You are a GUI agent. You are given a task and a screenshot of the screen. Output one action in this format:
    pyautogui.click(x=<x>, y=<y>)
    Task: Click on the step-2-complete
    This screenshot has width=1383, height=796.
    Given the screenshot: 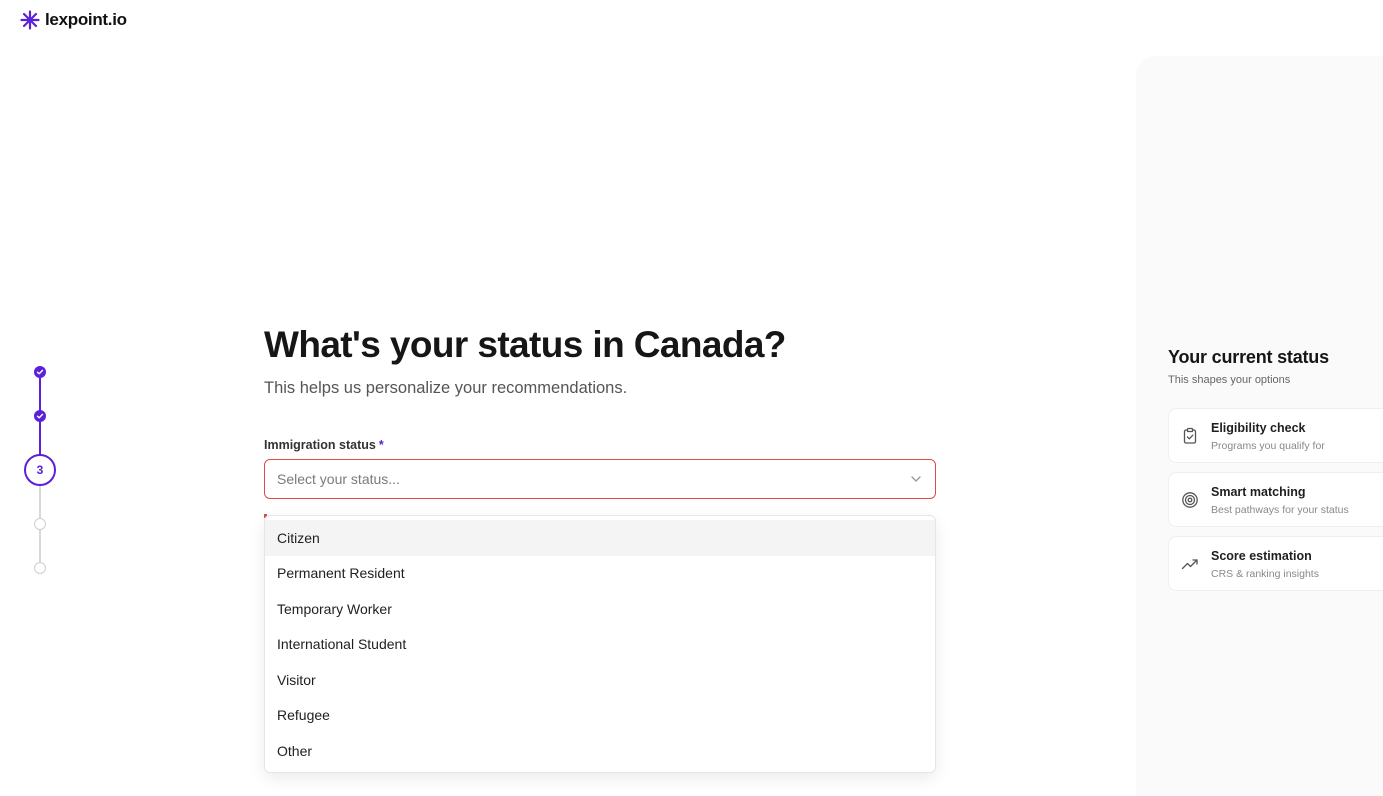 What is the action you would take?
    pyautogui.click(x=40, y=416)
    